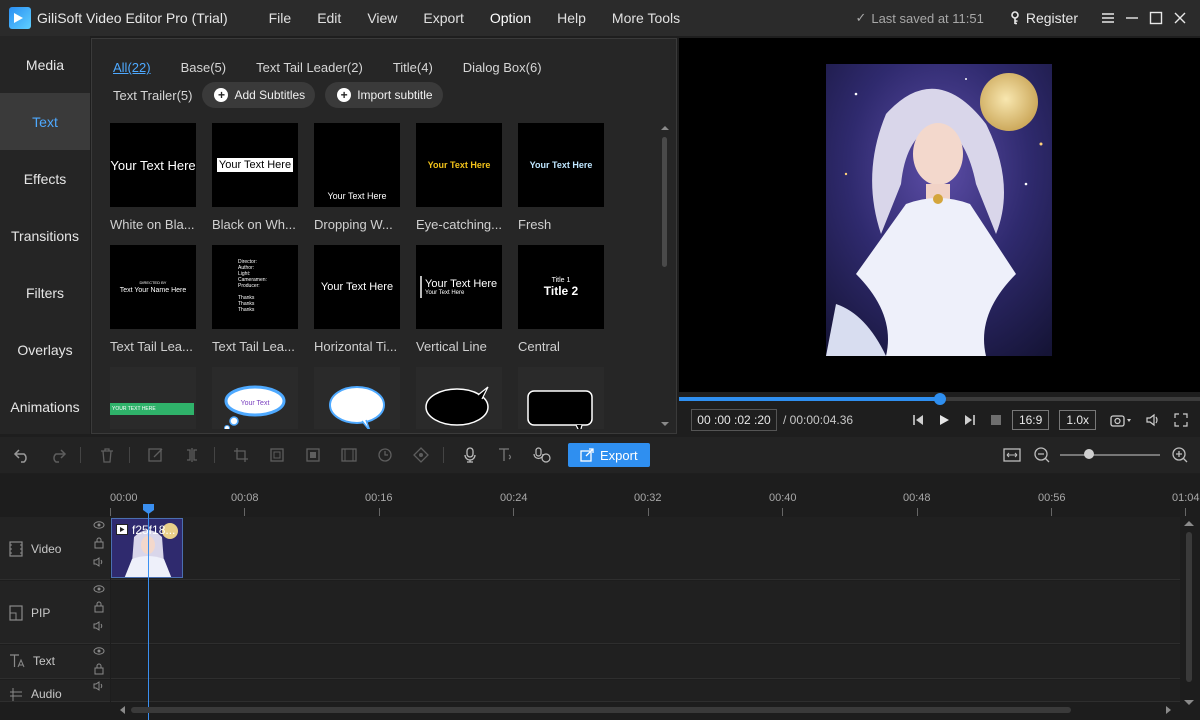 The width and height of the screenshot is (1200, 720). What do you see at coordinates (58, 455) in the screenshot?
I see `redo-icon` at bounding box center [58, 455].